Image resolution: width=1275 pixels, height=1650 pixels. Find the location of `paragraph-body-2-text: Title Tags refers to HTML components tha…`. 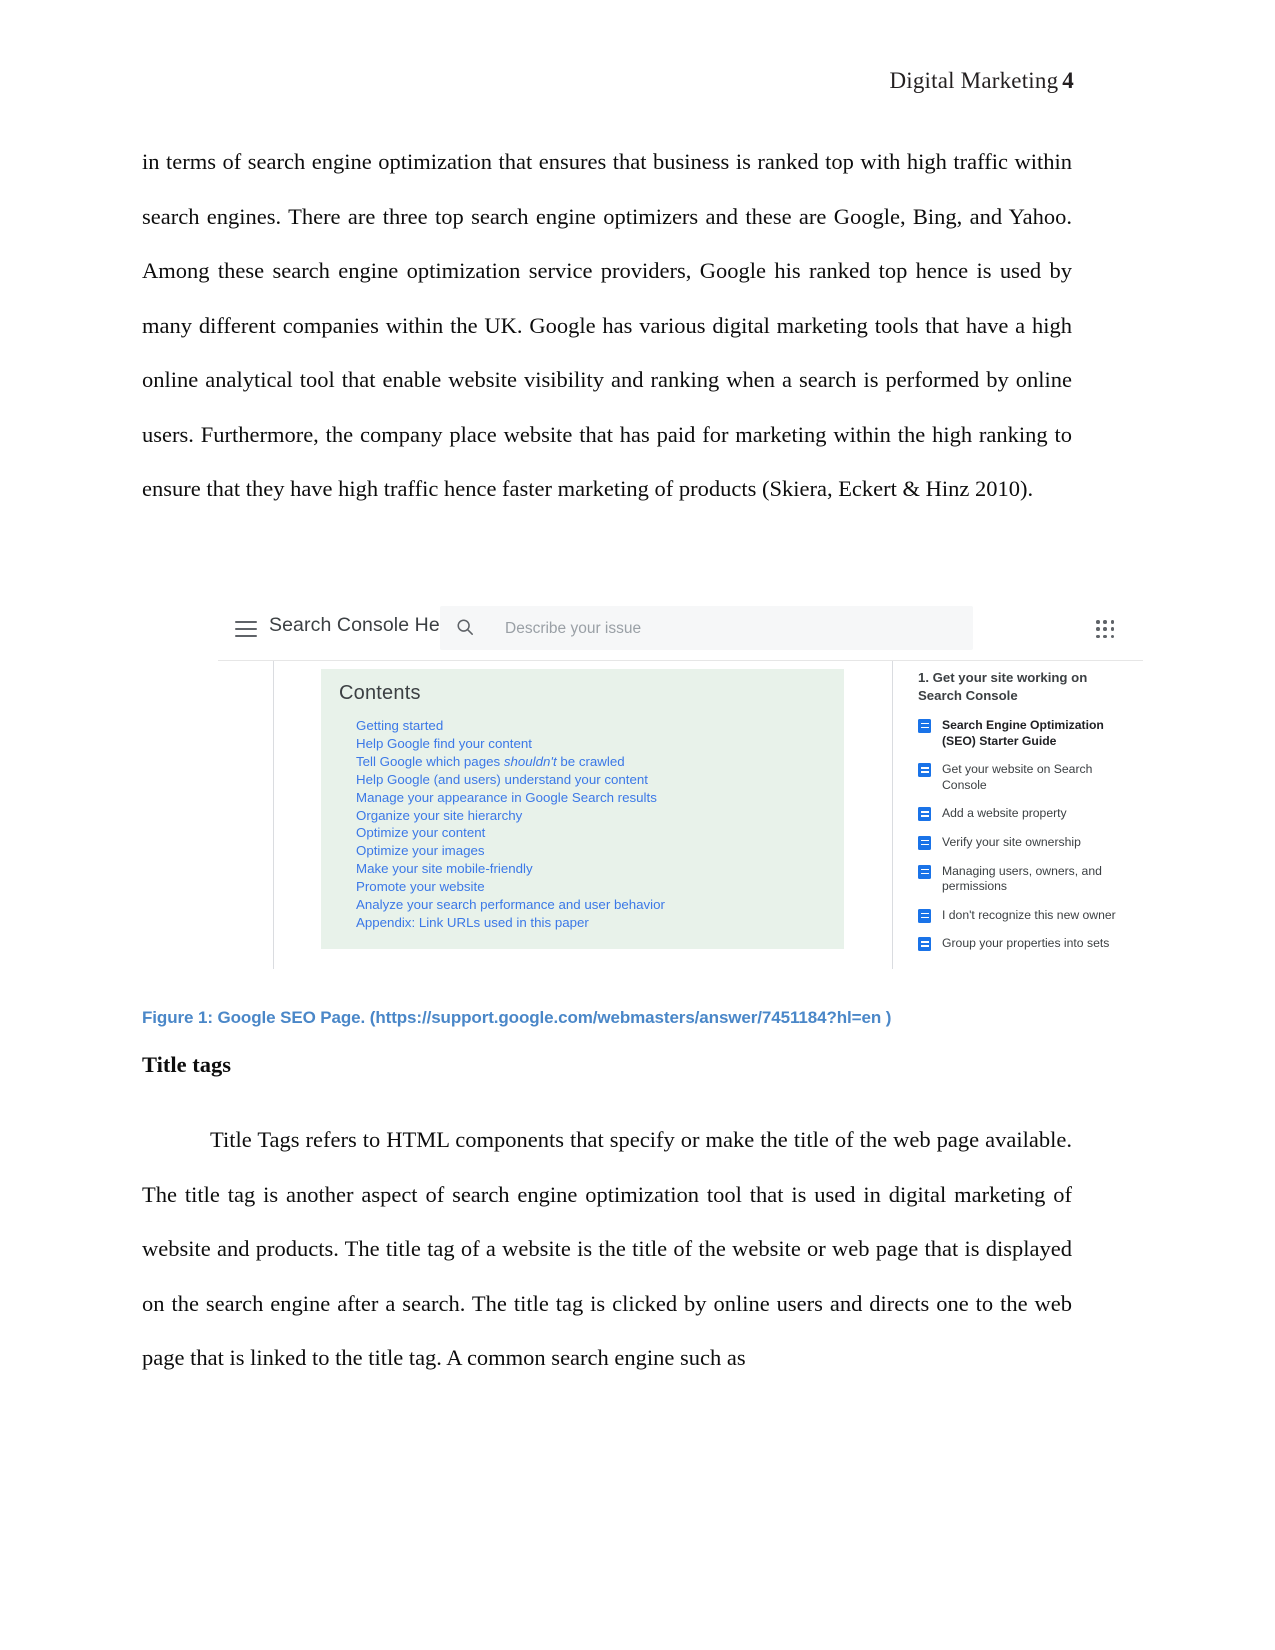

paragraph-body-2-text: Title Tags refers to HTML components tha… is located at coordinates (607, 1248).